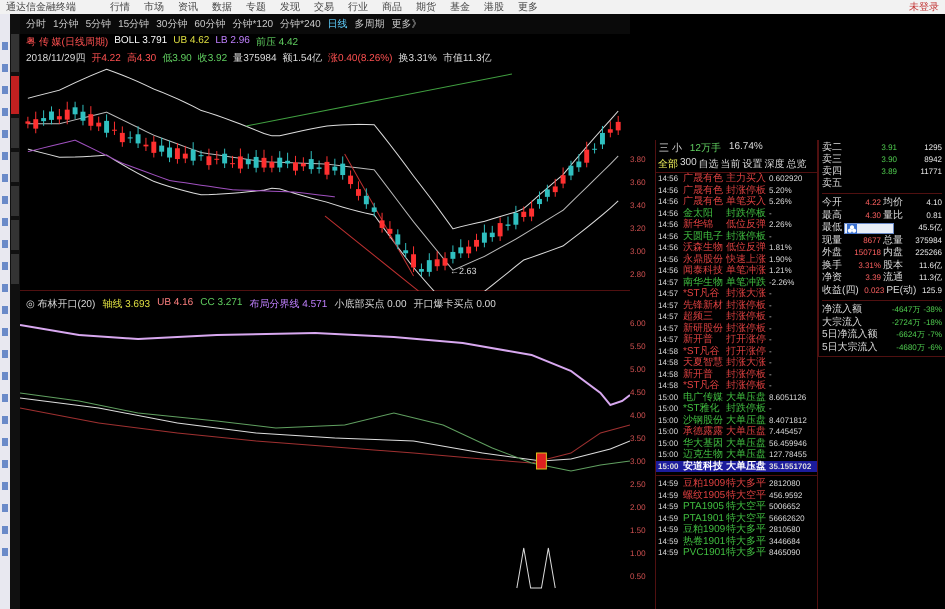 This screenshot has height=609, width=945. What do you see at coordinates (736, 397) in the screenshot?
I see `ticker-row: 15:00 电广传媒 大单压盘 8.6051126` at bounding box center [736, 397].